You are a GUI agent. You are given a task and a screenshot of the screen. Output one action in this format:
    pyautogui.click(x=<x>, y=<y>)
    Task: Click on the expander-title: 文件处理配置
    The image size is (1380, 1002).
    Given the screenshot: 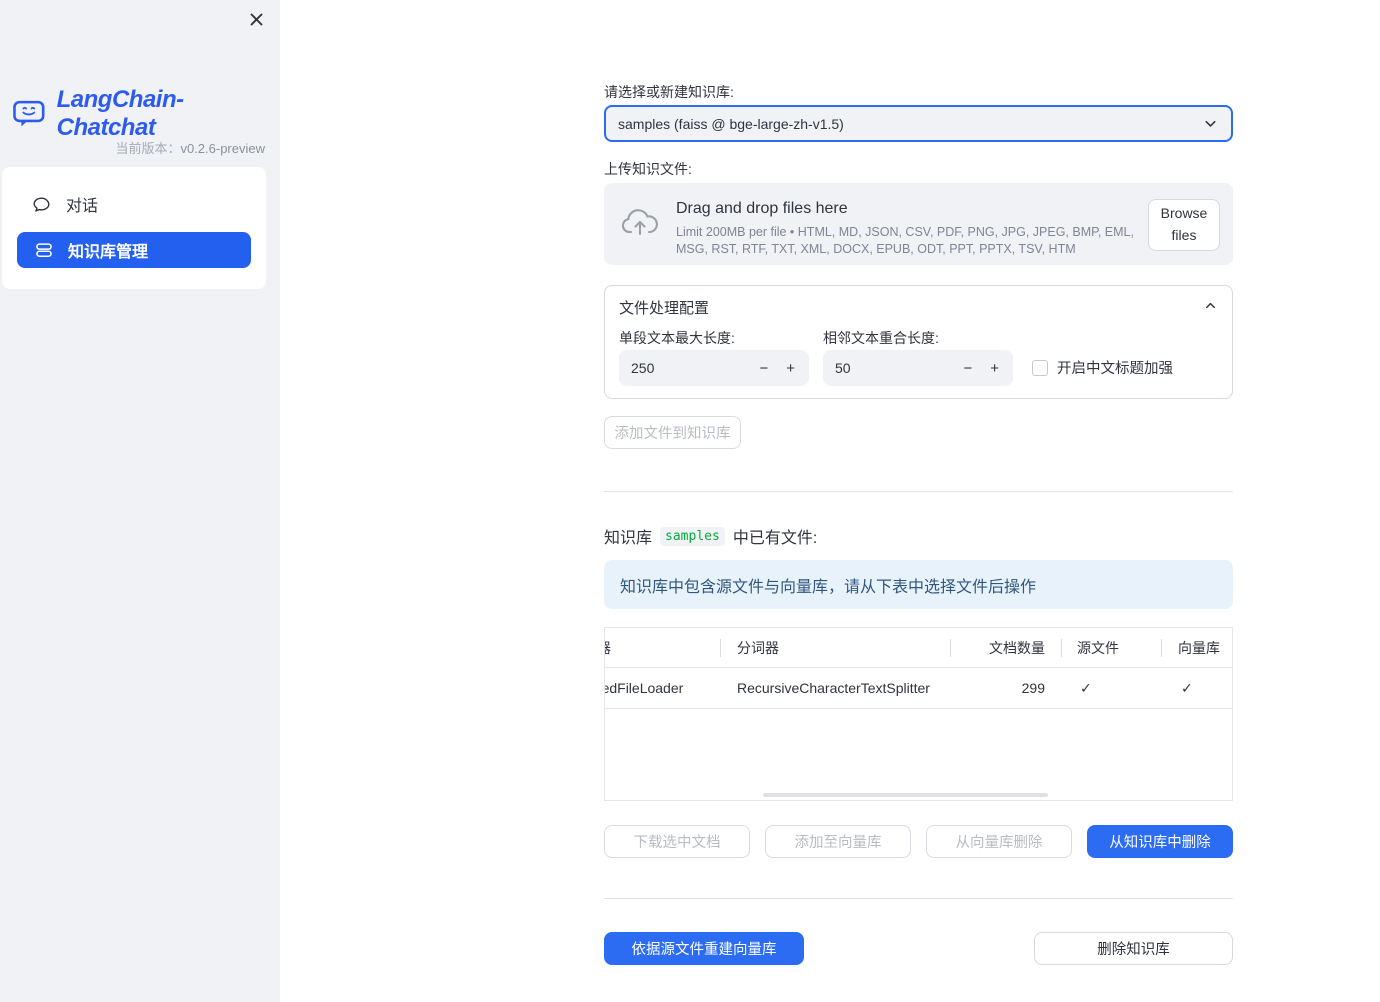 What is the action you would take?
    pyautogui.click(x=664, y=308)
    